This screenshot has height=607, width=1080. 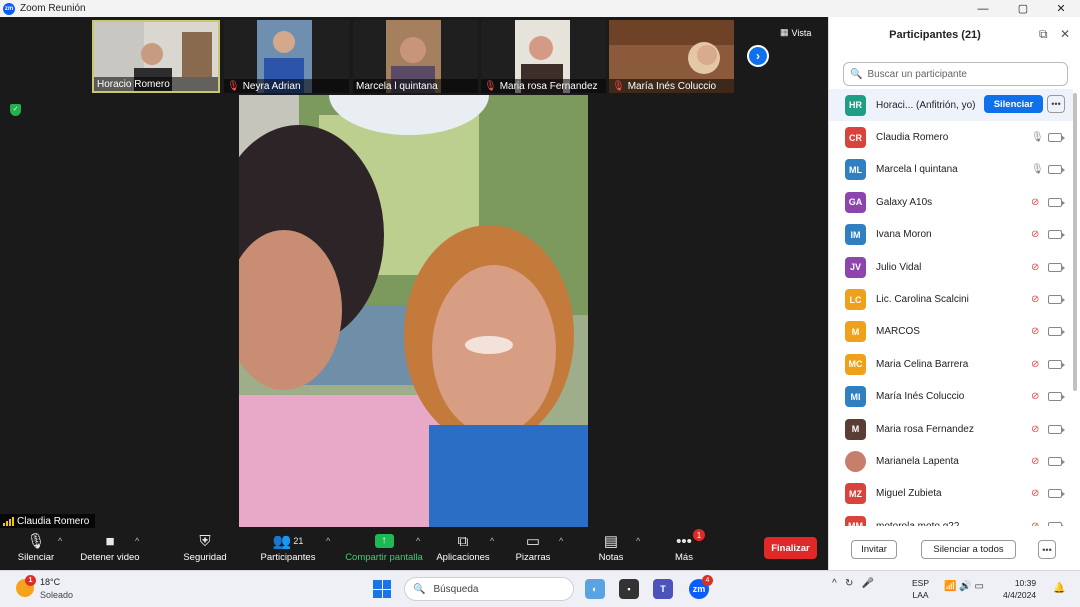 I want to click on whiteboards-options-caret: ^, so click(x=561, y=541).